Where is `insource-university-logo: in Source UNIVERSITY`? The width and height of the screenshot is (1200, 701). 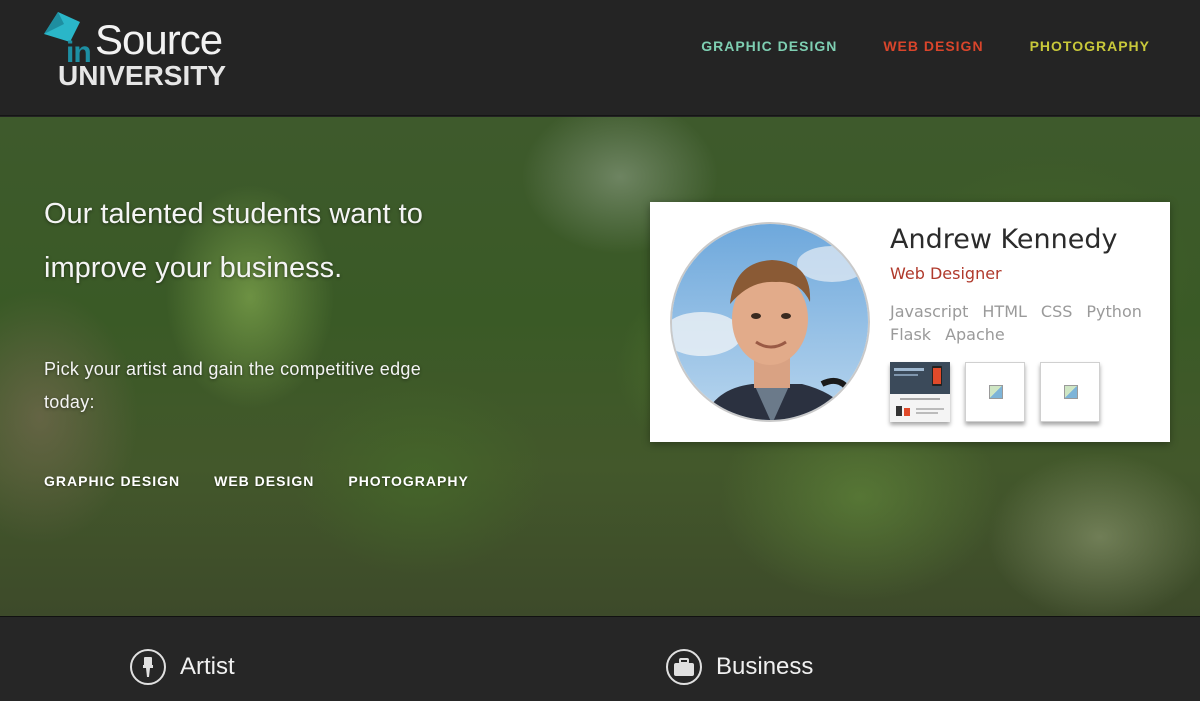
insource-university-logo: in Source UNIVERSITY is located at coordinates (154, 52).